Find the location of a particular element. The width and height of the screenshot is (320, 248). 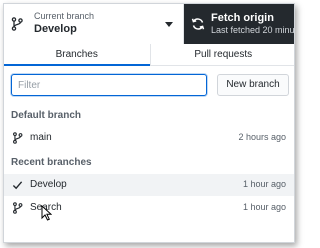

mouse-cursor-icon is located at coordinates (46, 213).